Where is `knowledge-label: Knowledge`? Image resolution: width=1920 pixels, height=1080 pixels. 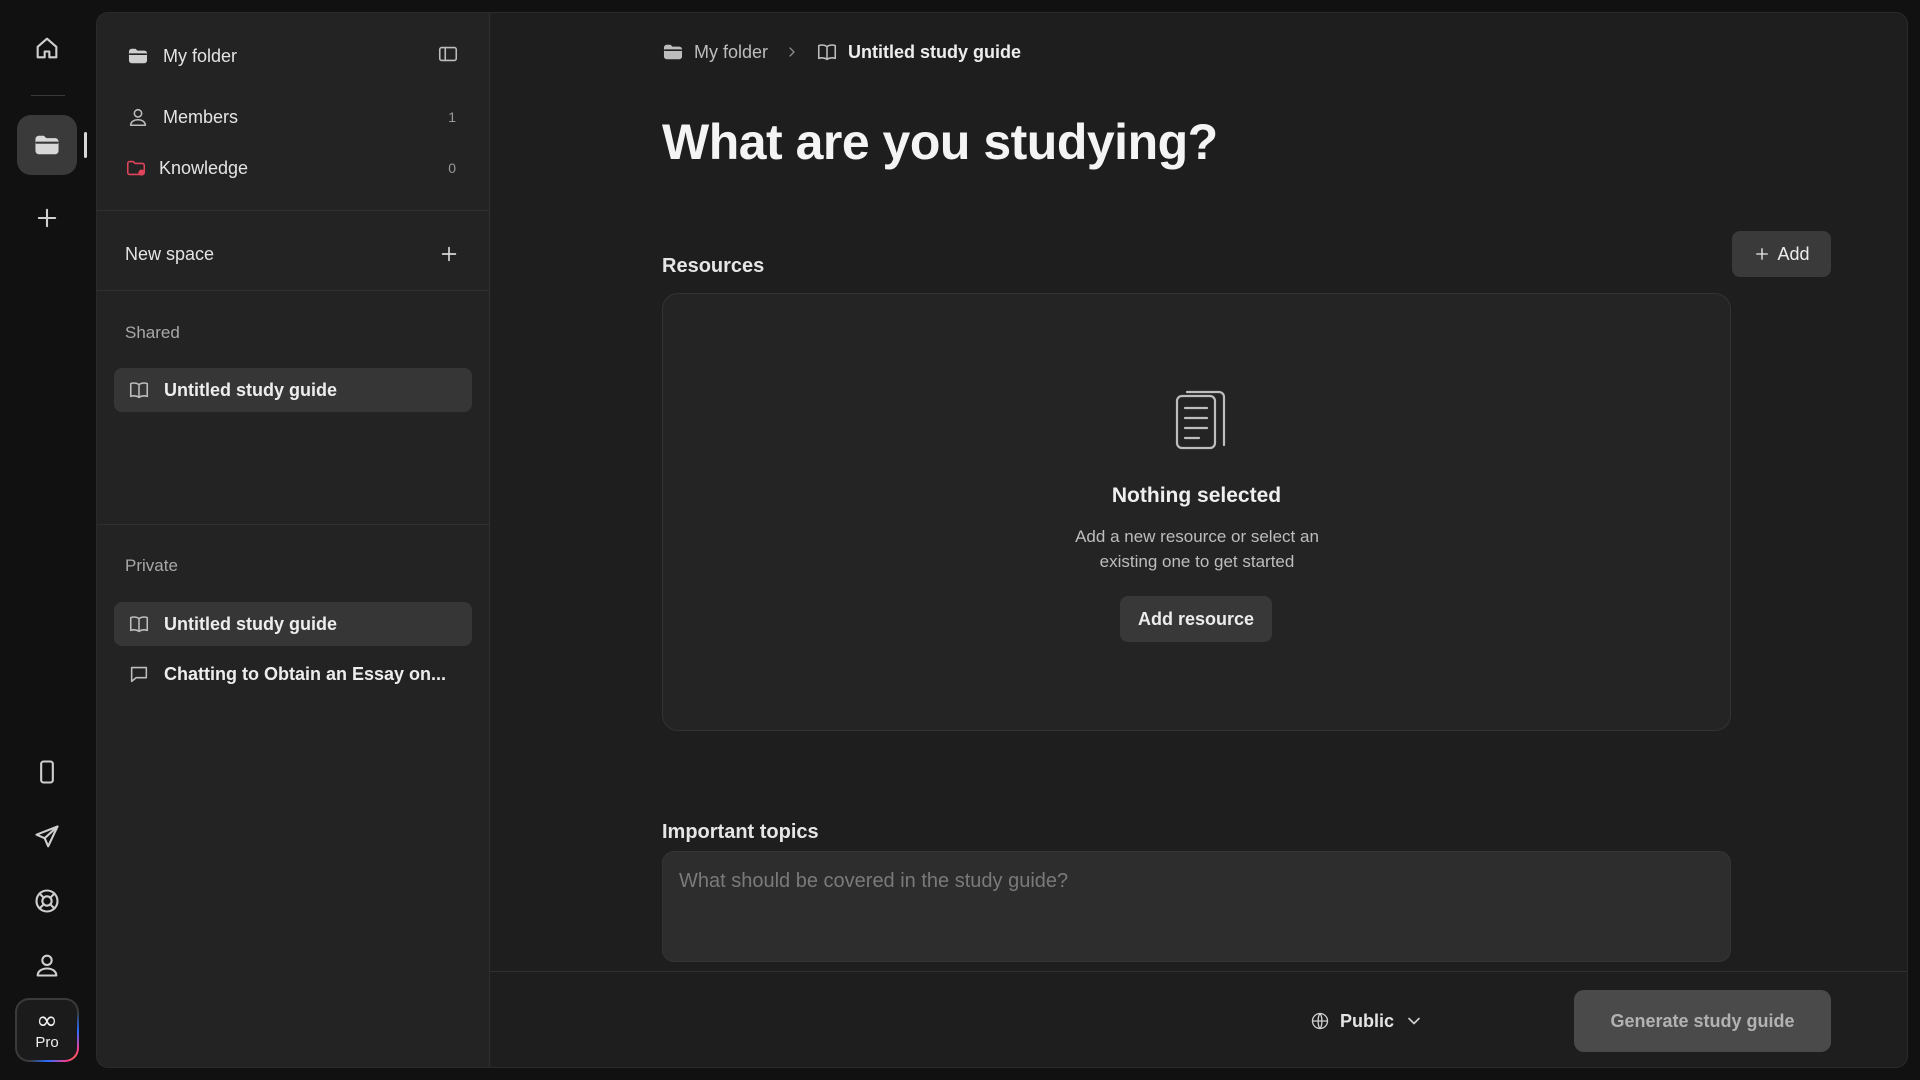
knowledge-label: Knowledge is located at coordinates (204, 167).